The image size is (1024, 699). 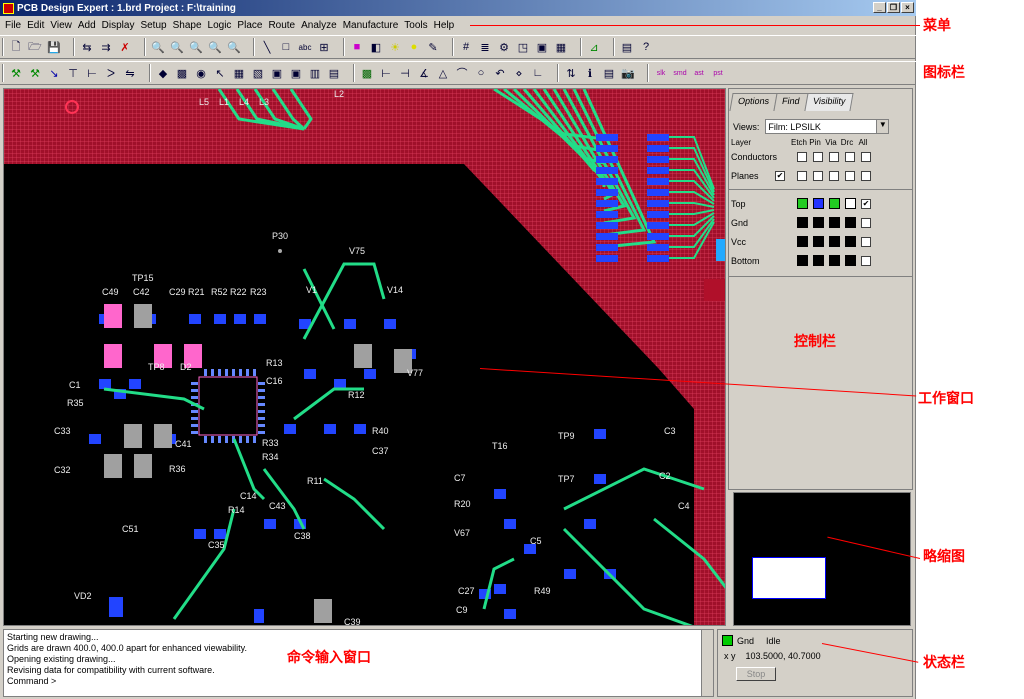 I want to click on menu-setup: Setup, so click(x=153, y=25).